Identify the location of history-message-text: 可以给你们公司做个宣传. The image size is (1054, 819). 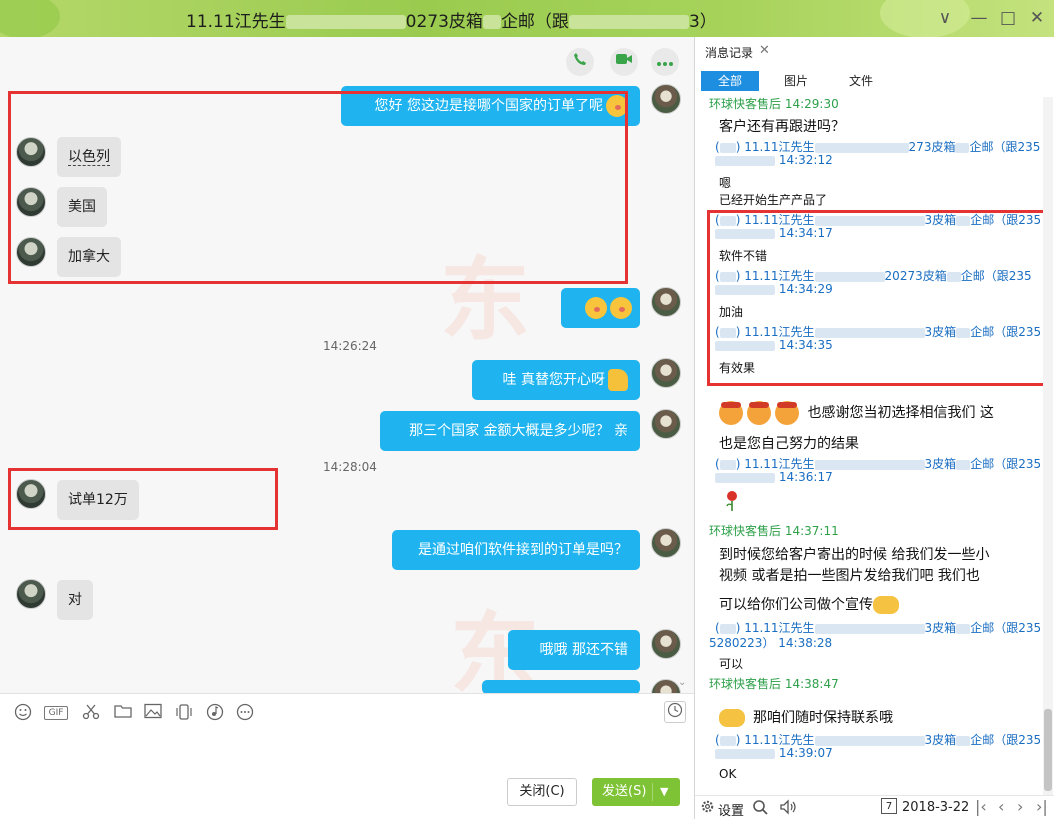
(796, 605).